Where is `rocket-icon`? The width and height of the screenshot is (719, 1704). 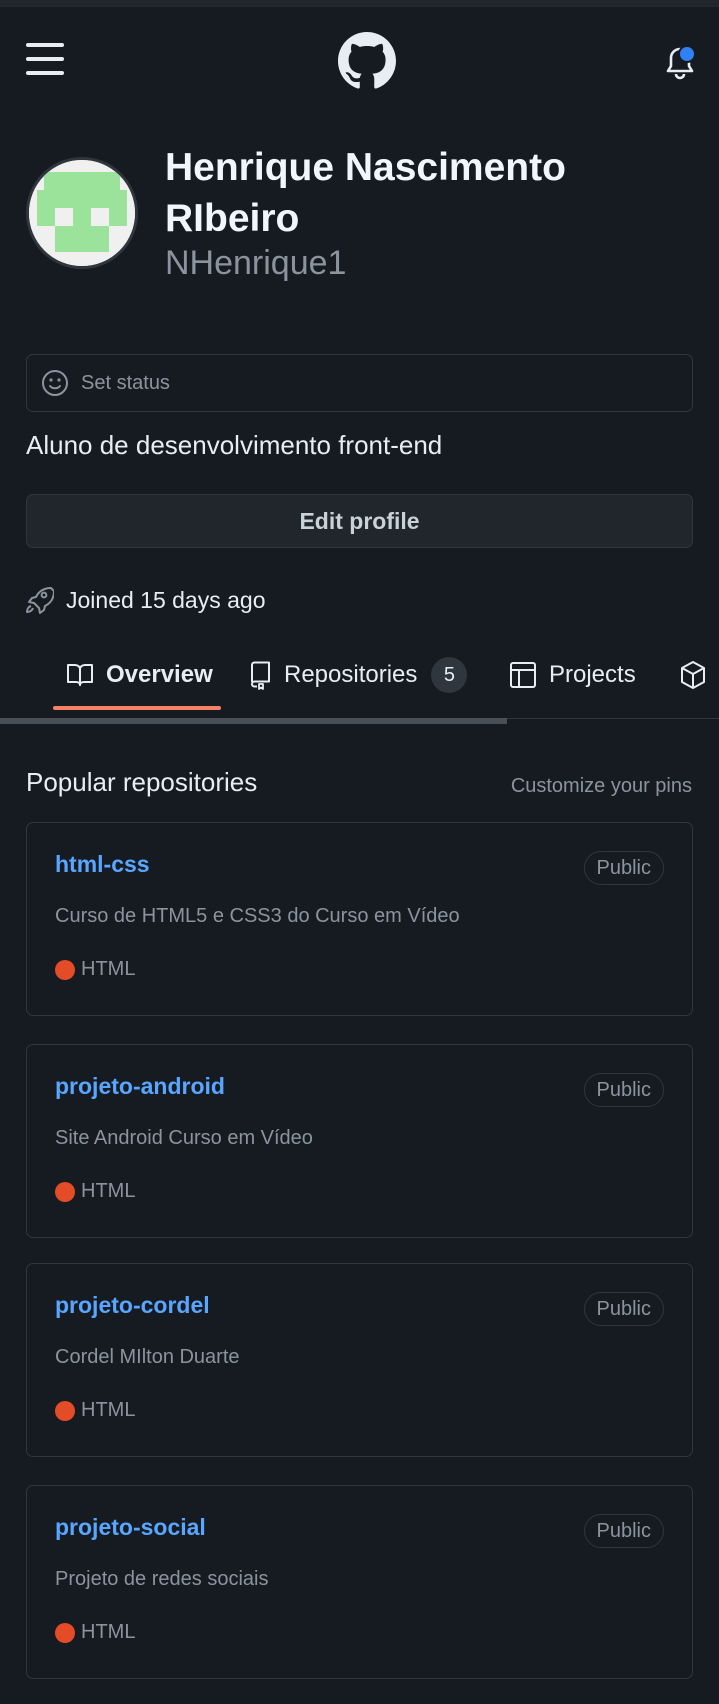 rocket-icon is located at coordinates (40, 600).